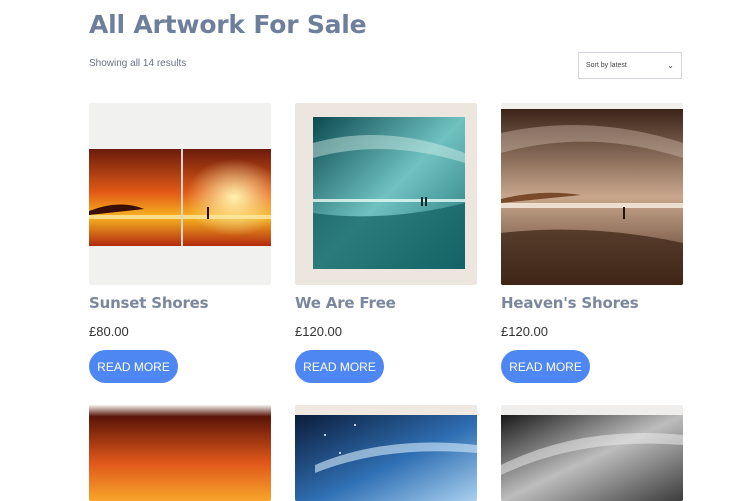 The width and height of the screenshot is (750, 501). I want to click on result-count: Showing all 14 results, so click(138, 63).